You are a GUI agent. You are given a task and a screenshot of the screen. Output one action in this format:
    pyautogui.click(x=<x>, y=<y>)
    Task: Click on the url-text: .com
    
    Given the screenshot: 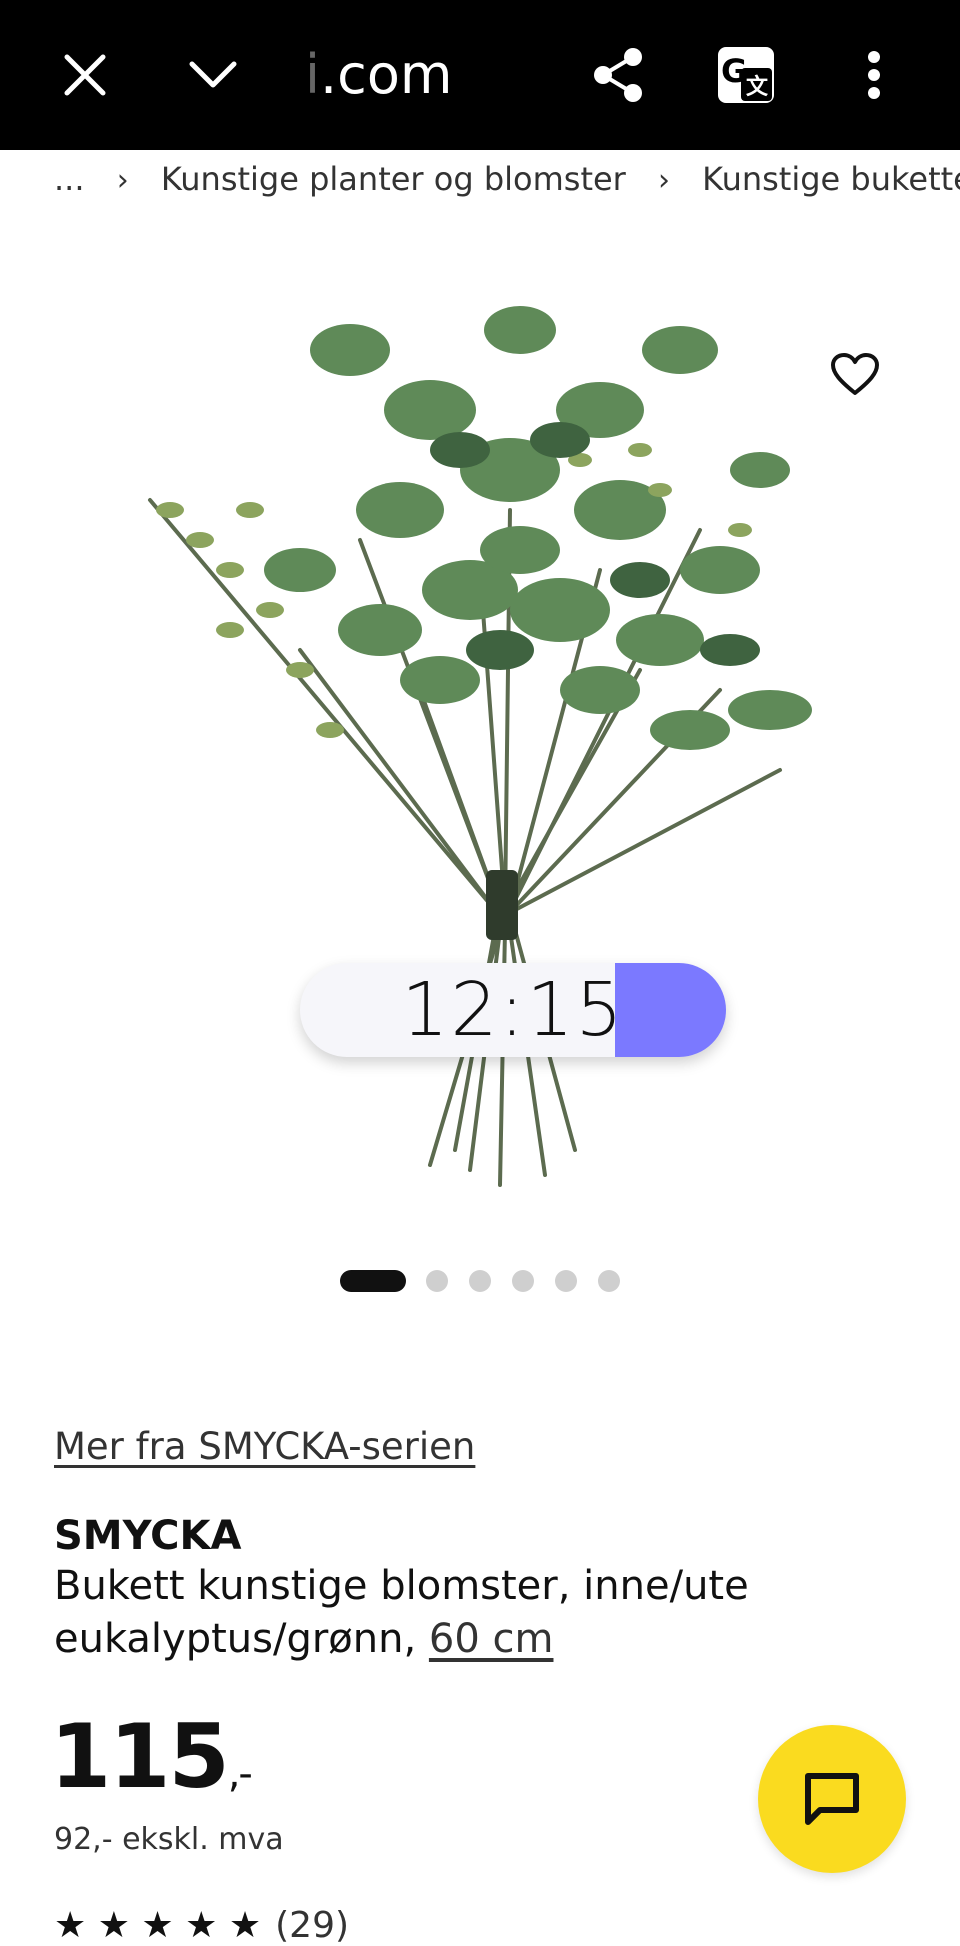 What is the action you would take?
    pyautogui.click(x=386, y=74)
    